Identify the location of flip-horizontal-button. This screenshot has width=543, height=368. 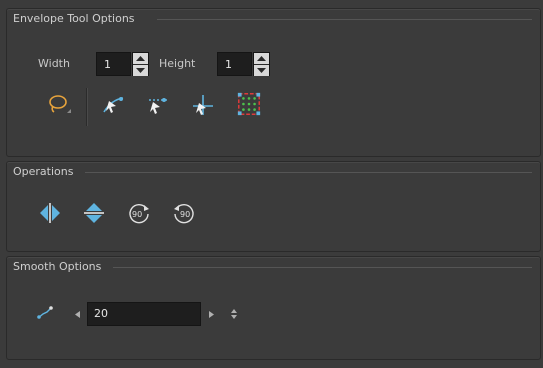
(50, 213).